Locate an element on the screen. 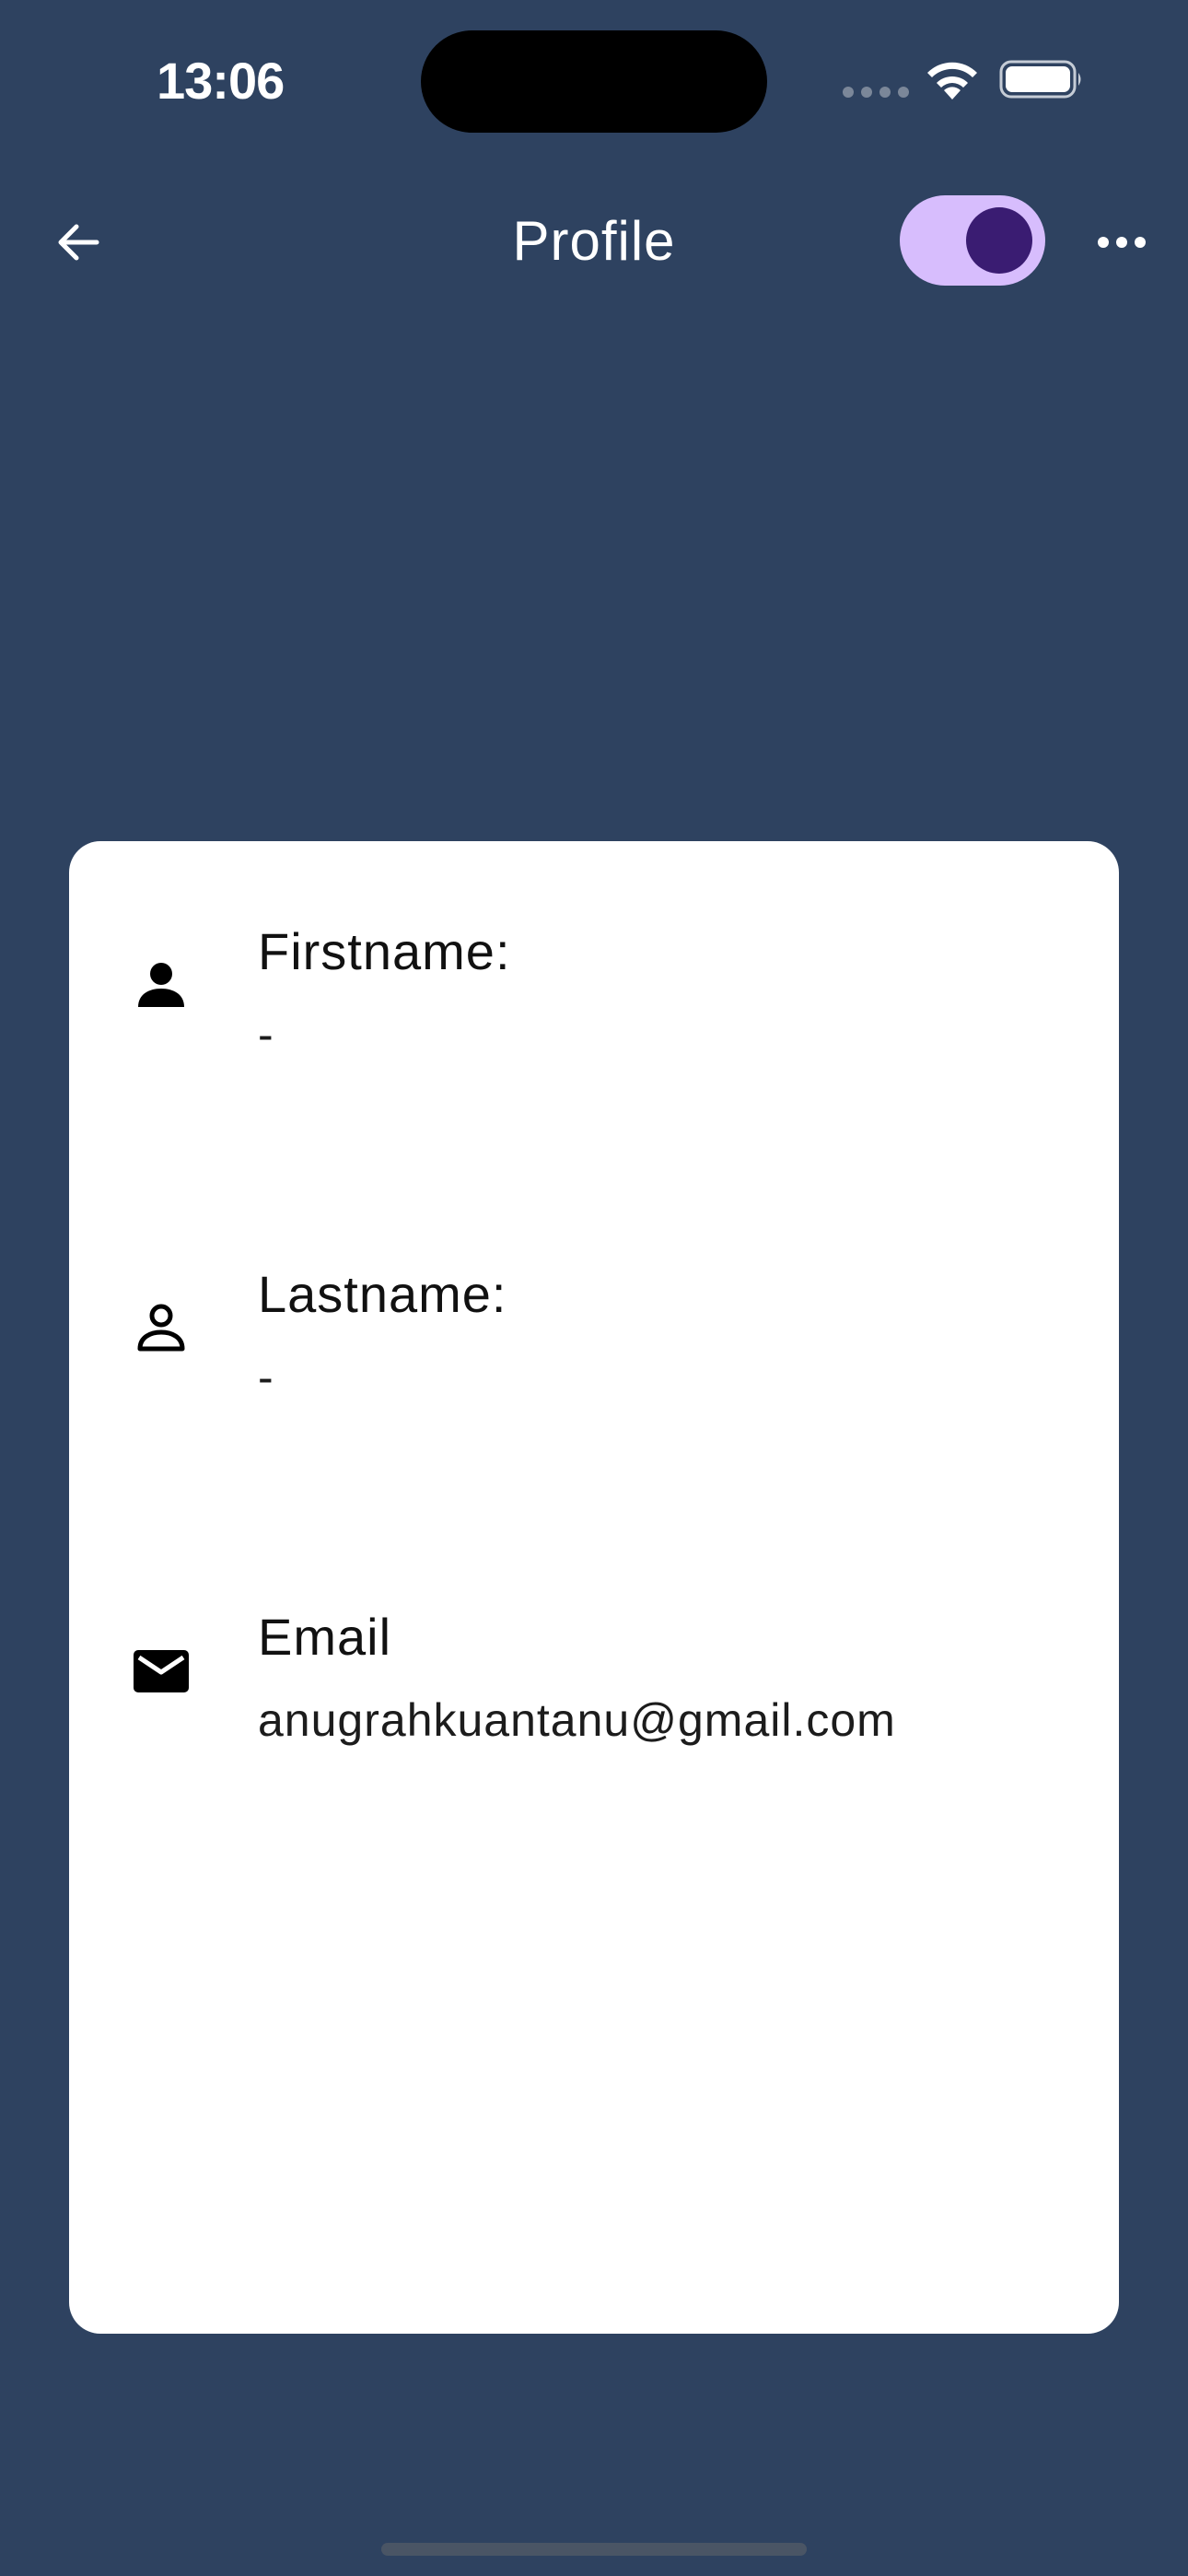 The image size is (1188, 2576). toggle-thumb is located at coordinates (999, 240).